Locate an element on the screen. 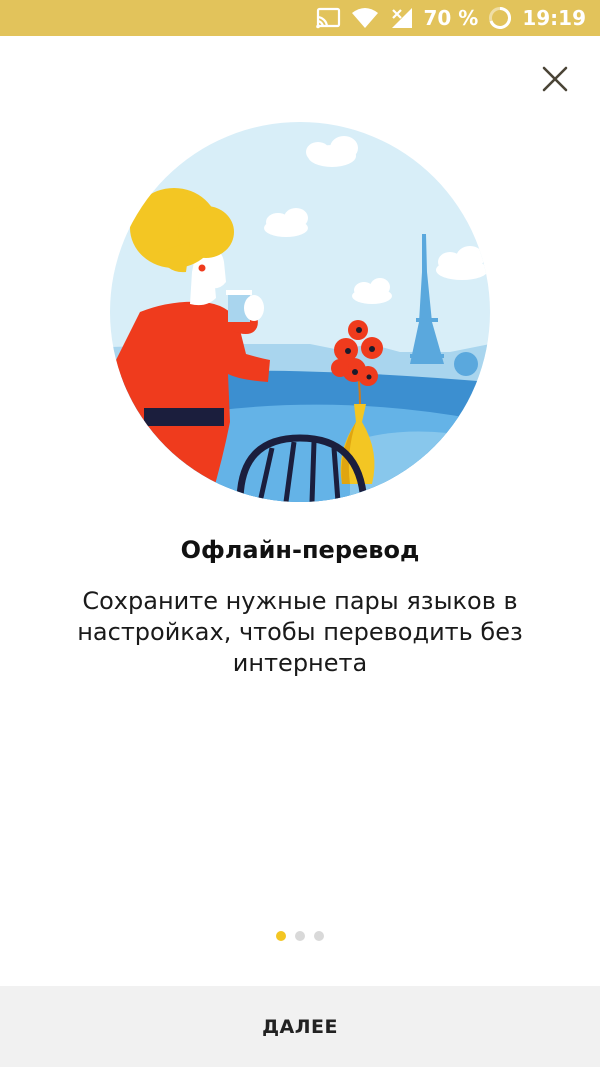  battery-circle-icon is located at coordinates (500, 18).